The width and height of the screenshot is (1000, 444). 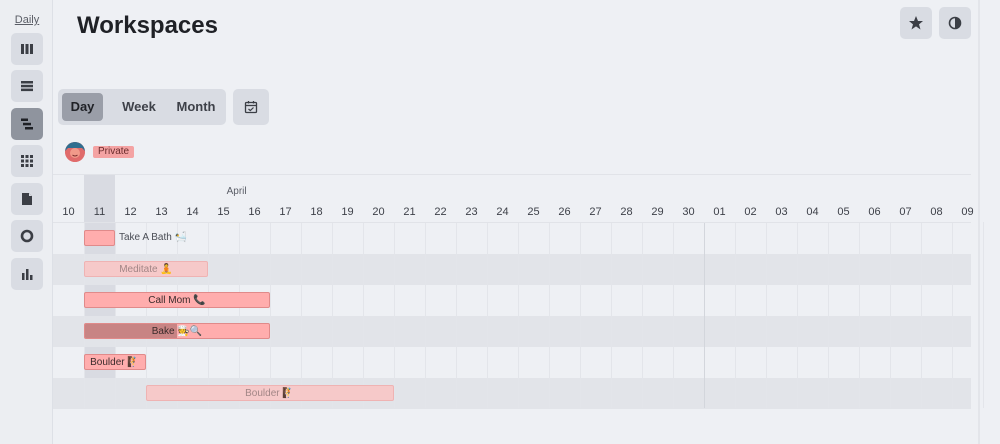 I want to click on day-label: 30, so click(x=688, y=212).